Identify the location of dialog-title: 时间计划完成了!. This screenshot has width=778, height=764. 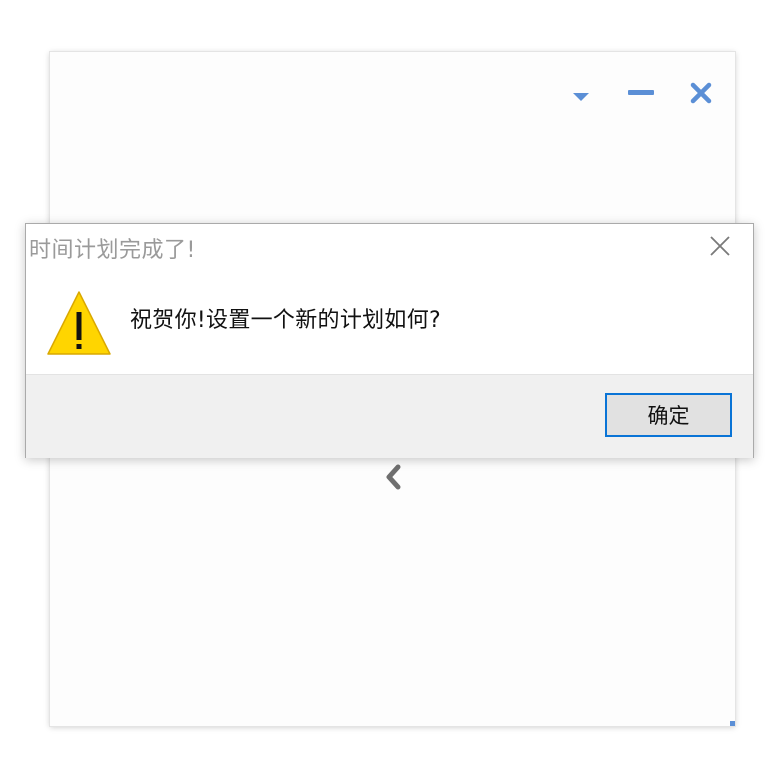
(112, 250).